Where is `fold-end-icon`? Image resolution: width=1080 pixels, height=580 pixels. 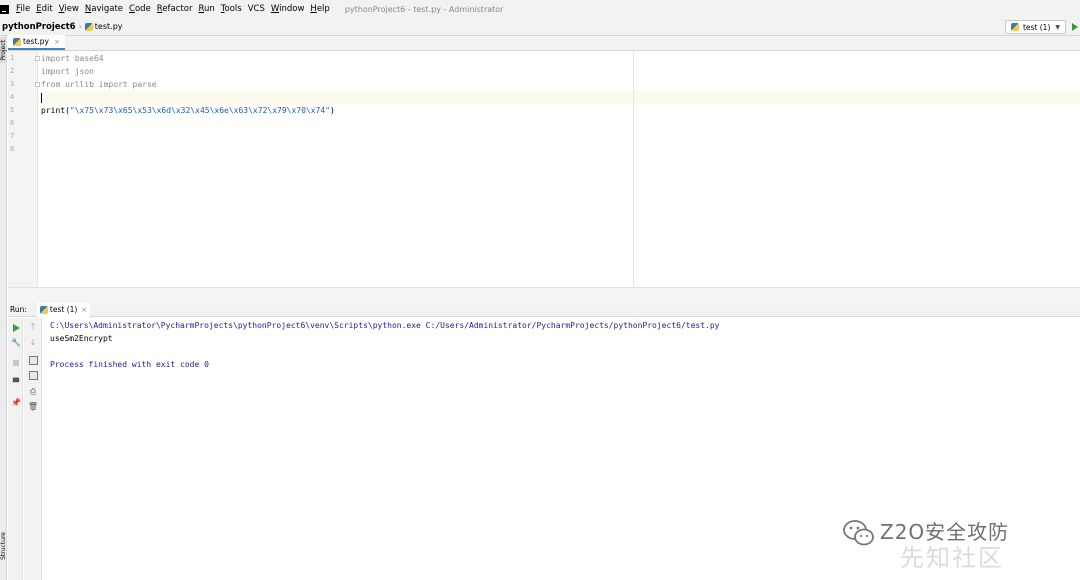 fold-end-icon is located at coordinates (37, 84).